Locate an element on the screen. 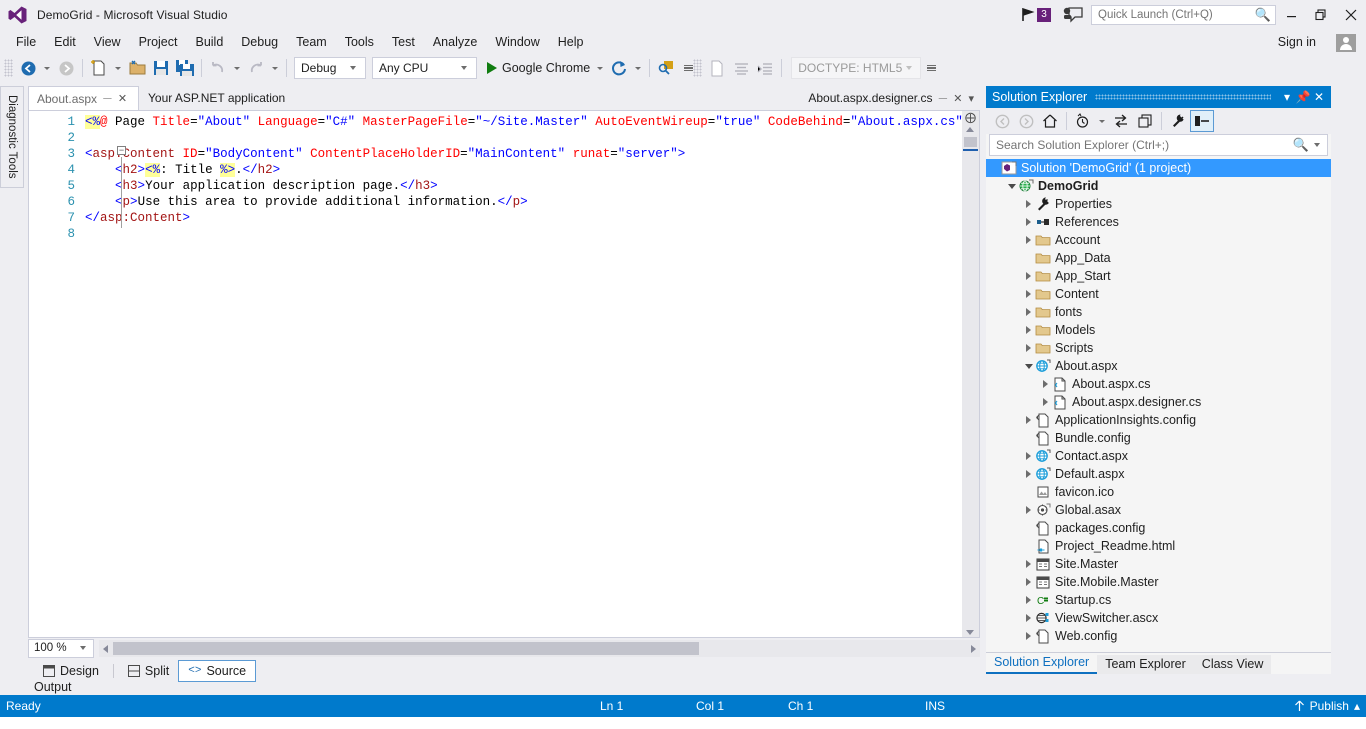 This screenshot has width=1366, height=729. pending-changes-dropdown-icon is located at coordinates (1102, 121).